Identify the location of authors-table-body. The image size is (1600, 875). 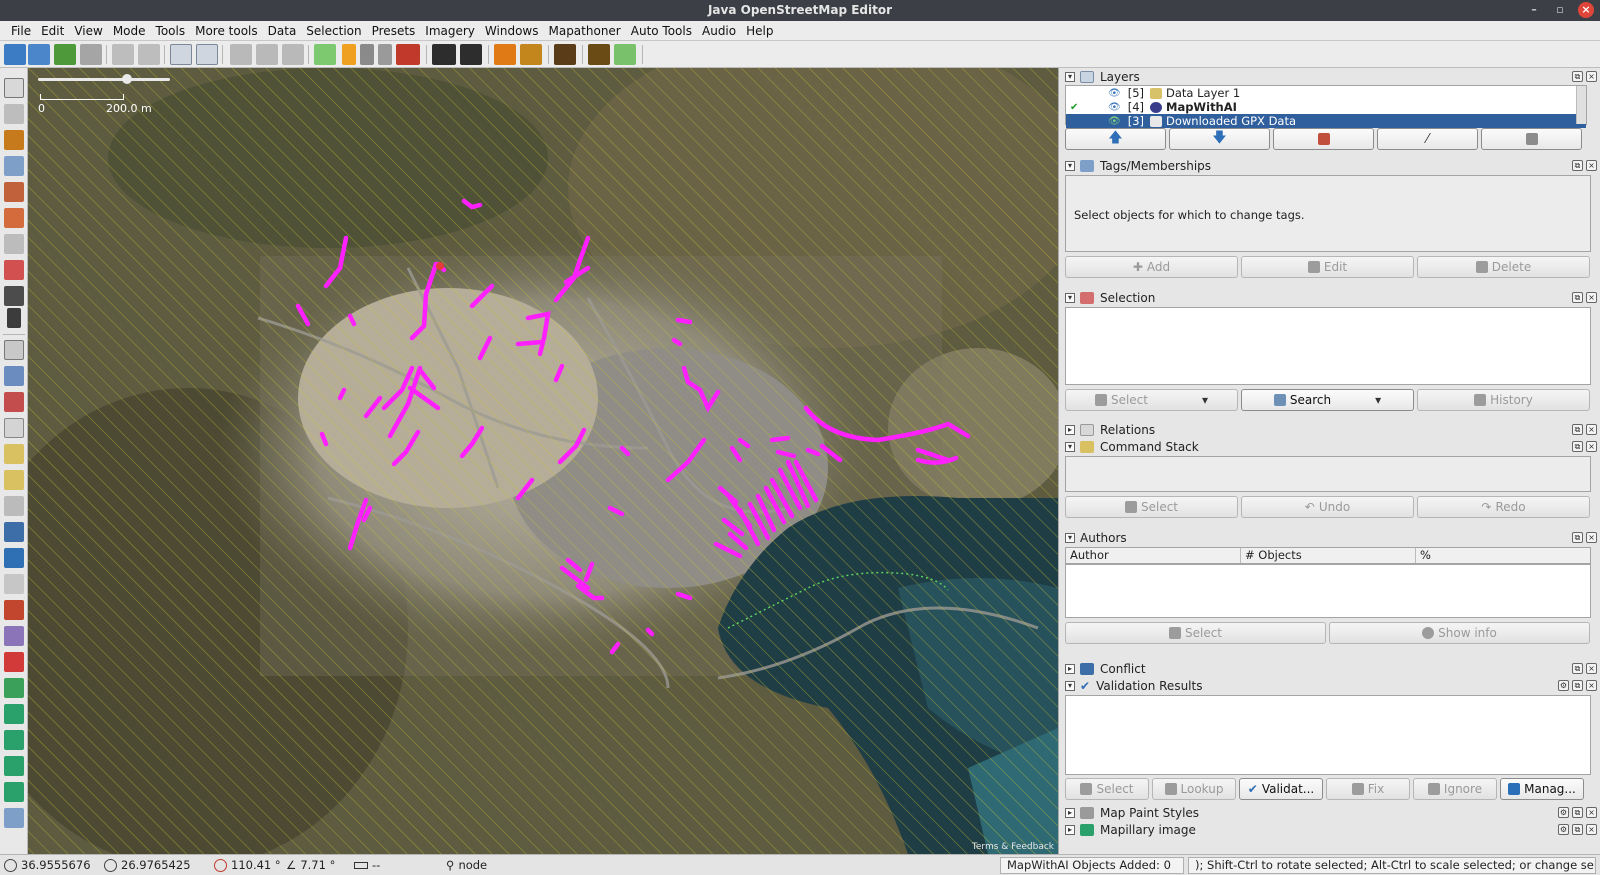
(1328, 591).